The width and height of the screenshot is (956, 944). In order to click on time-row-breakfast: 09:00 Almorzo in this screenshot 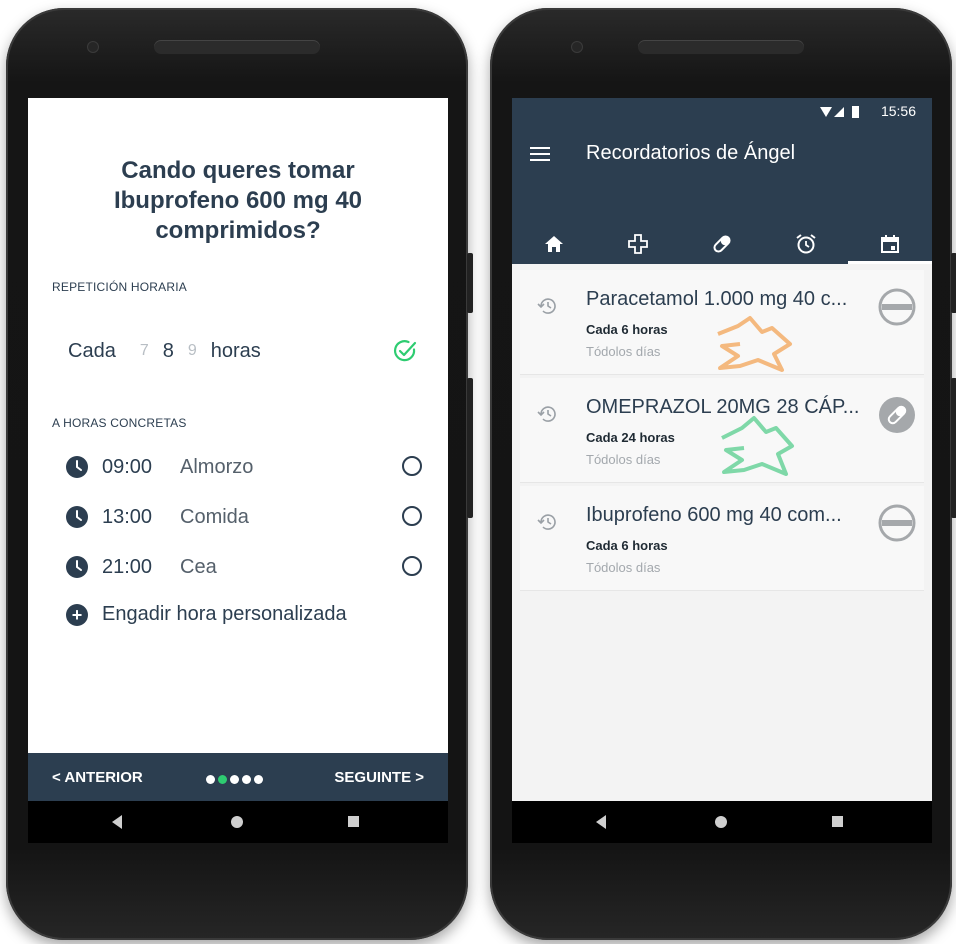, I will do `click(244, 467)`.